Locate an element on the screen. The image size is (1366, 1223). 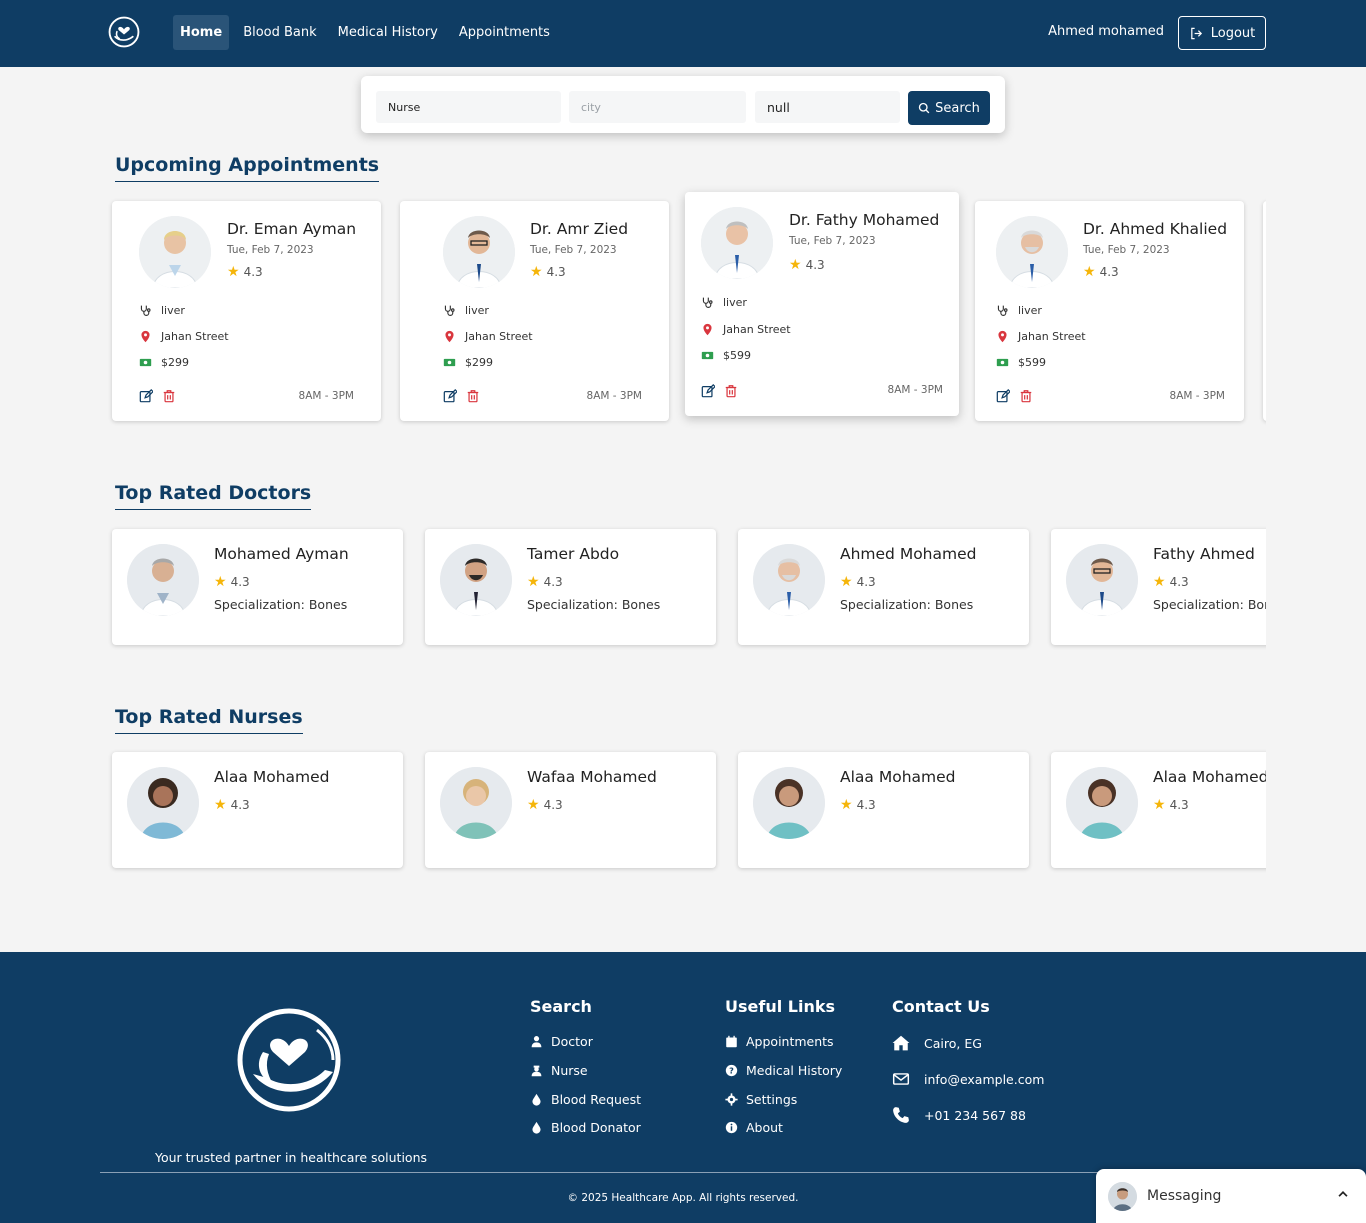
type-input is located at coordinates (468, 107).